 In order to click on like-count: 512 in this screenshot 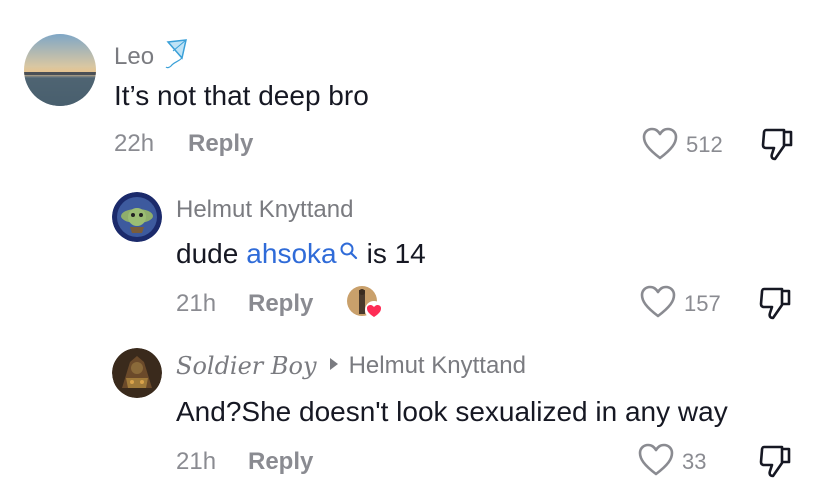, I will do `click(704, 144)`.